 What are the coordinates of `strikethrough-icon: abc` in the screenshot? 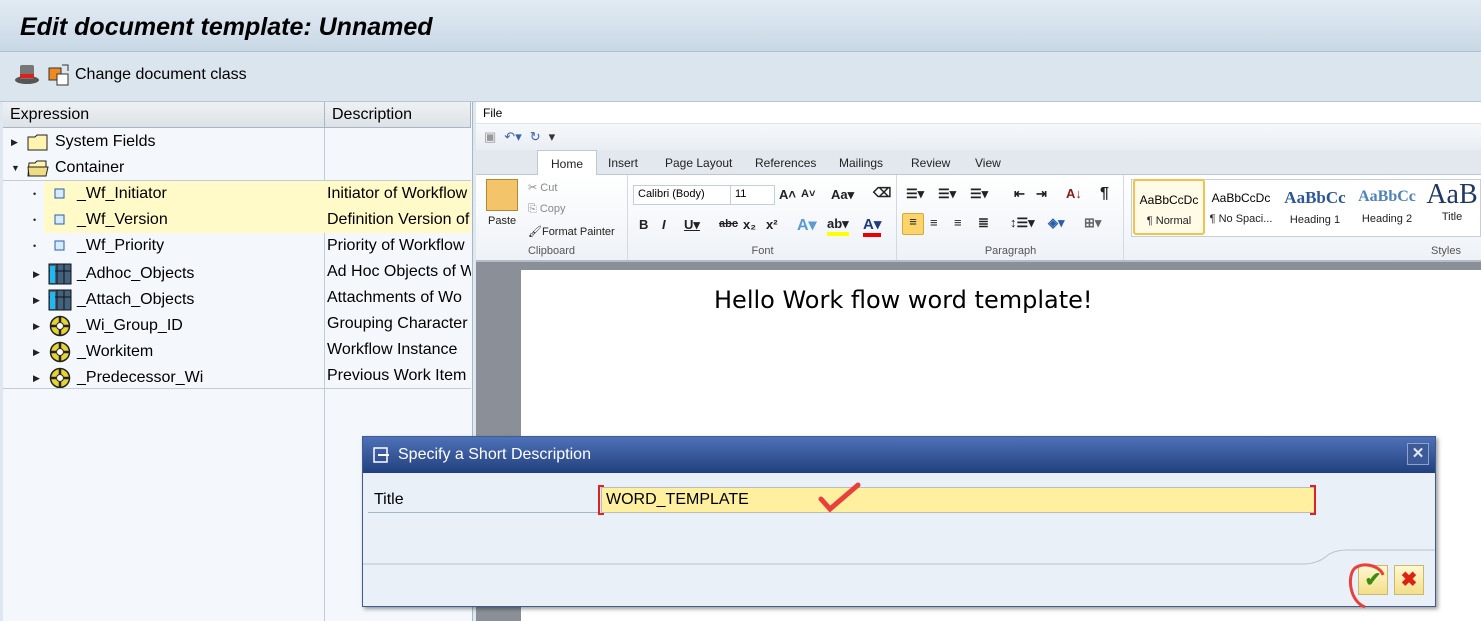 It's located at (728, 224).